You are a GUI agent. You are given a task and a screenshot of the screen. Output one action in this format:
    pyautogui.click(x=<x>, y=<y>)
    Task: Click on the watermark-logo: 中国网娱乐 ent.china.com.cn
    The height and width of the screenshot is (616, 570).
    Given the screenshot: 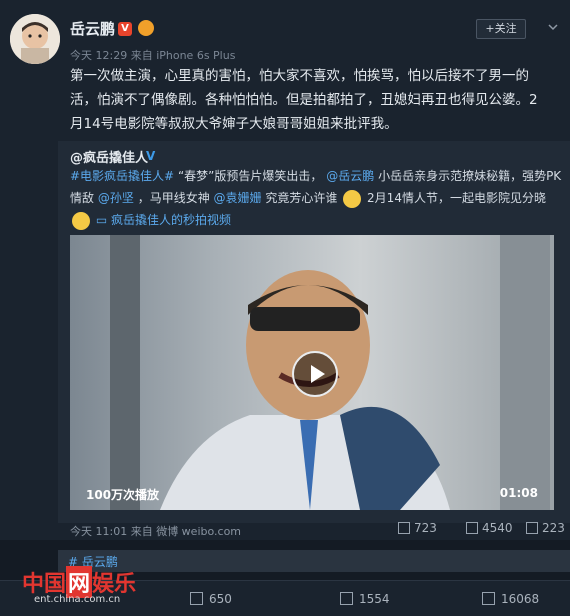 What is the action you would take?
    pyautogui.click(x=82, y=586)
    